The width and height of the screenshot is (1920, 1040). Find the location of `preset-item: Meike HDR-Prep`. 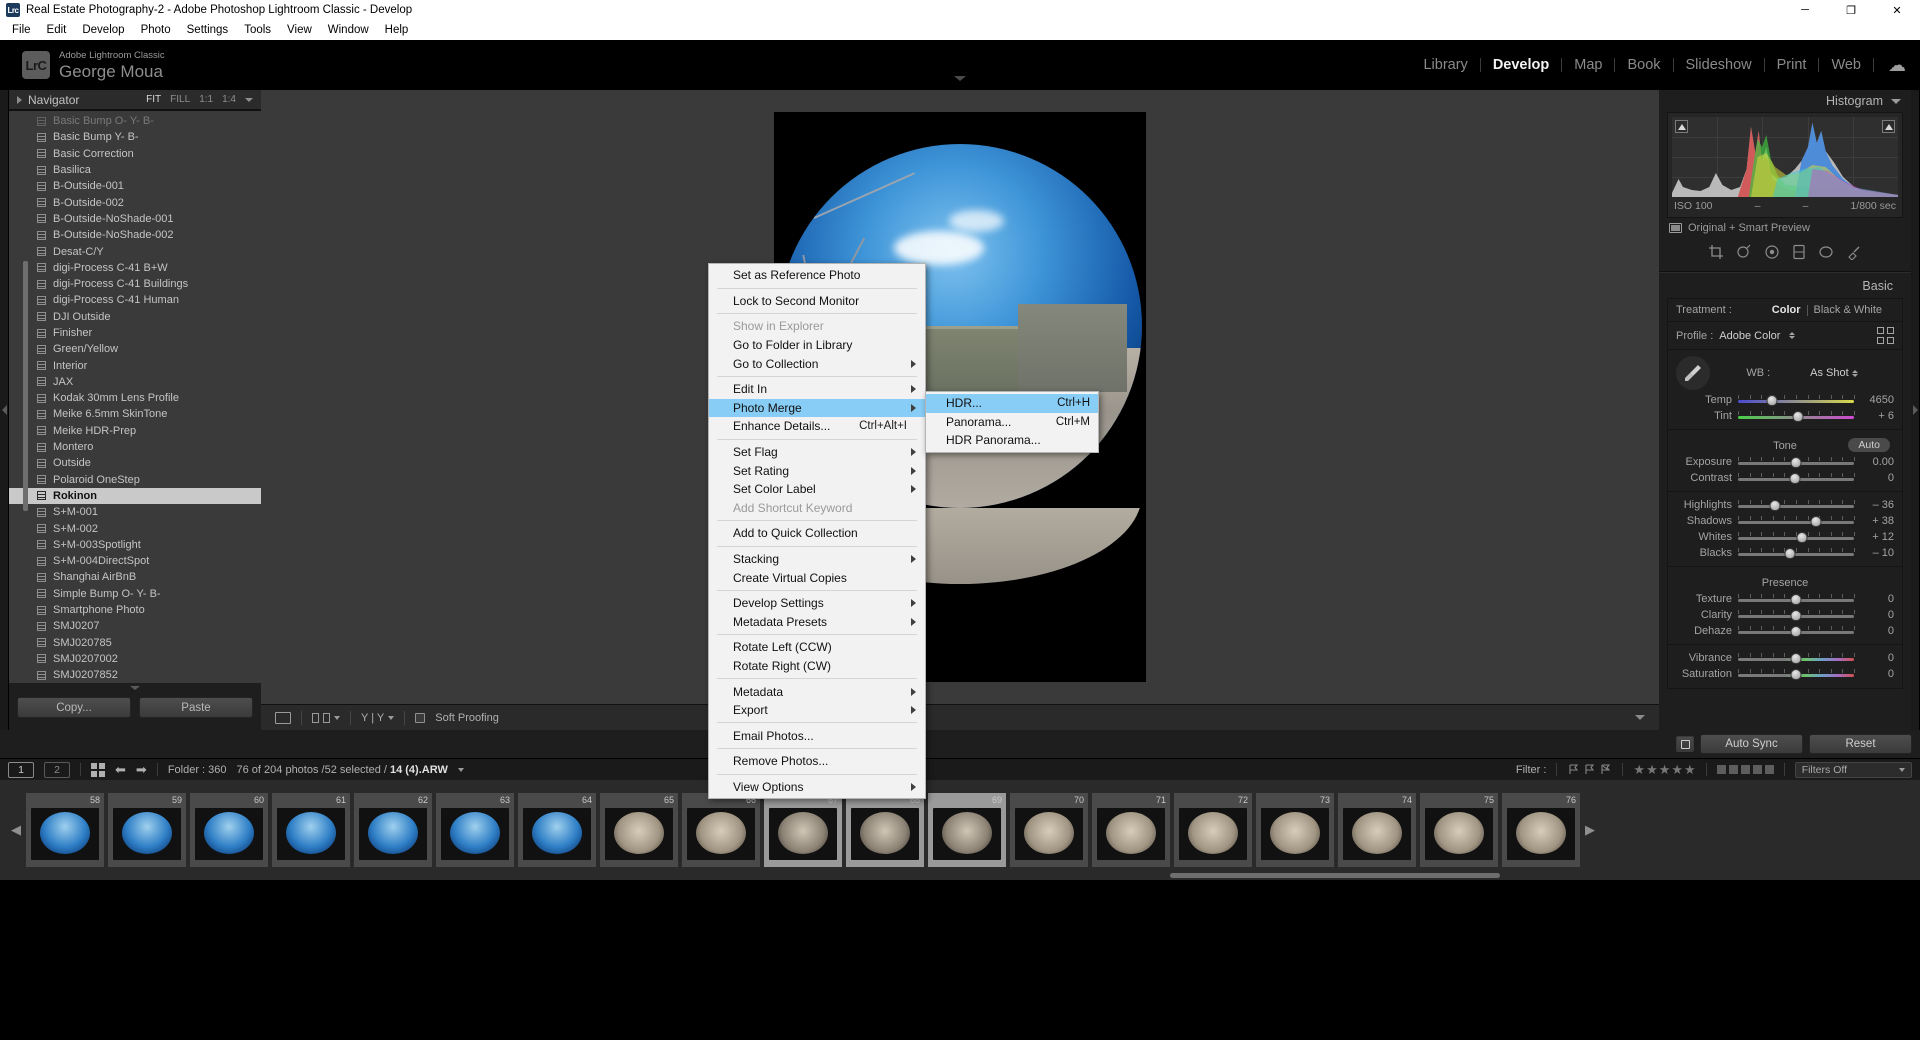

preset-item: Meike HDR-Prep is located at coordinates (135, 431).